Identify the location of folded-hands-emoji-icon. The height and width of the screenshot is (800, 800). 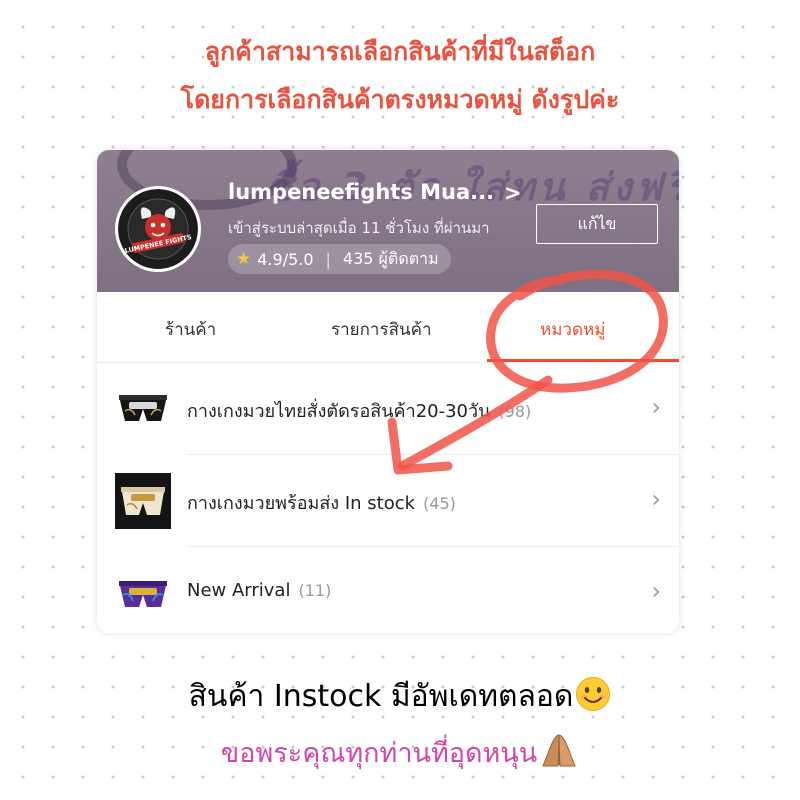
(559, 750).